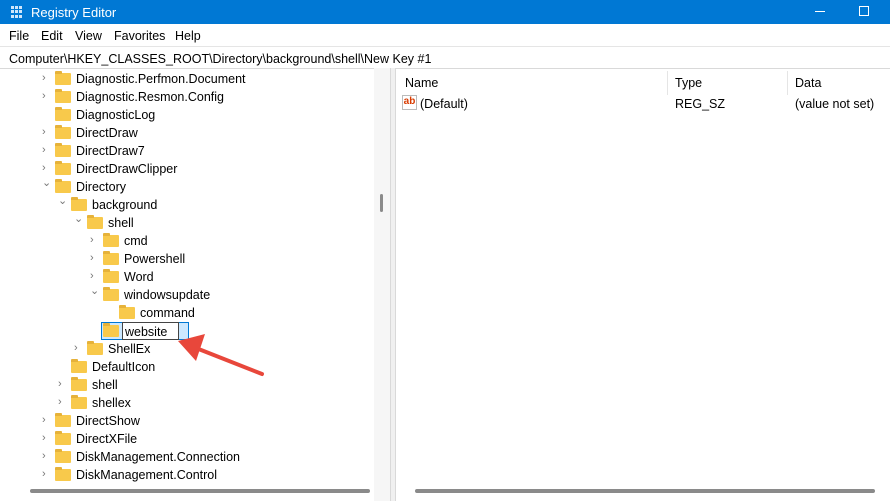 Image resolution: width=890 pixels, height=501 pixels. Describe the element at coordinates (221, 355) in the screenshot. I see `annotation-arrow` at that location.